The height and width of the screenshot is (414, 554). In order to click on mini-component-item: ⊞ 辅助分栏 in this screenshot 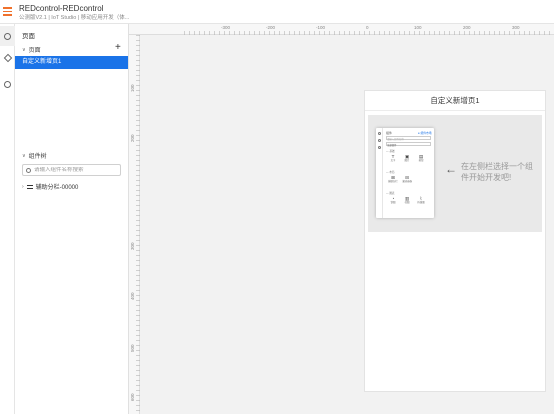, I will do `click(393, 179)`.